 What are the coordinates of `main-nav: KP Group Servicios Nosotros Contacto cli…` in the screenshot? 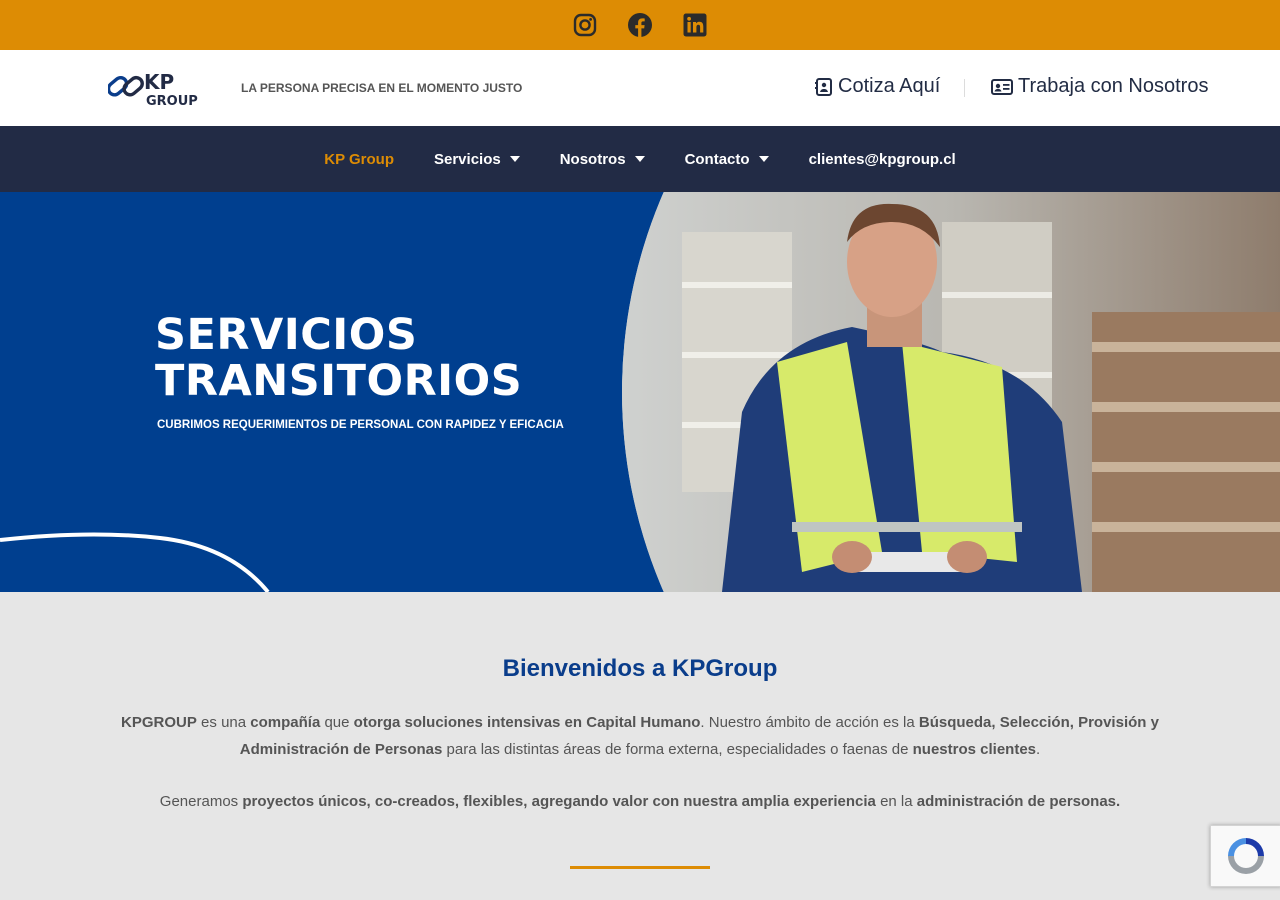 It's located at (640, 159).